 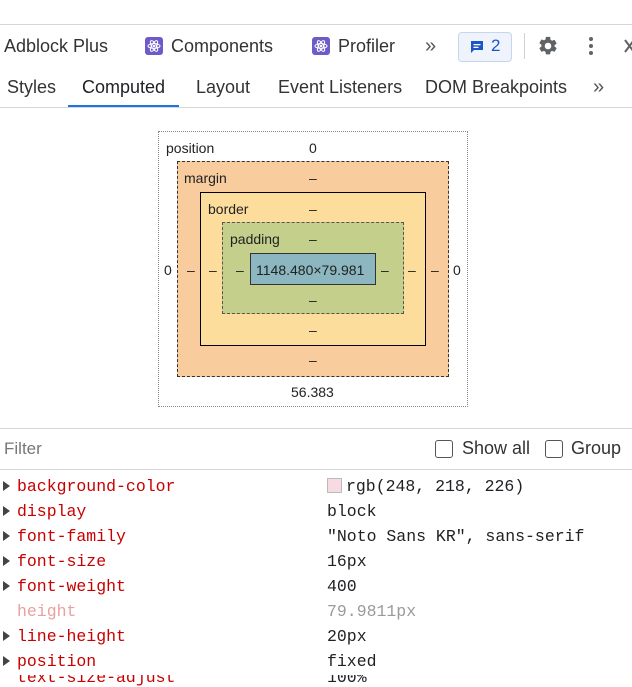 What do you see at coordinates (316, 612) in the screenshot?
I see `property-row: height 79.9811px` at bounding box center [316, 612].